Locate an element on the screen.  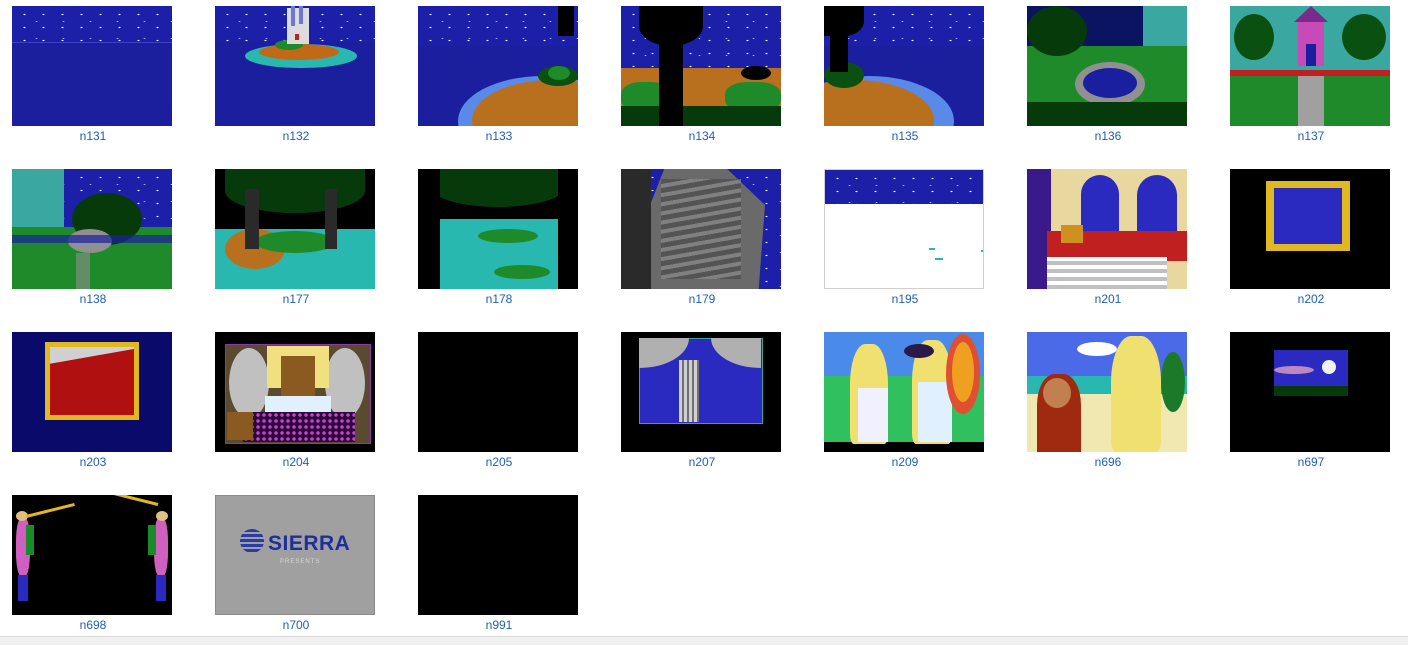
thumbnail-item: n195 is located at coordinates (905, 243).